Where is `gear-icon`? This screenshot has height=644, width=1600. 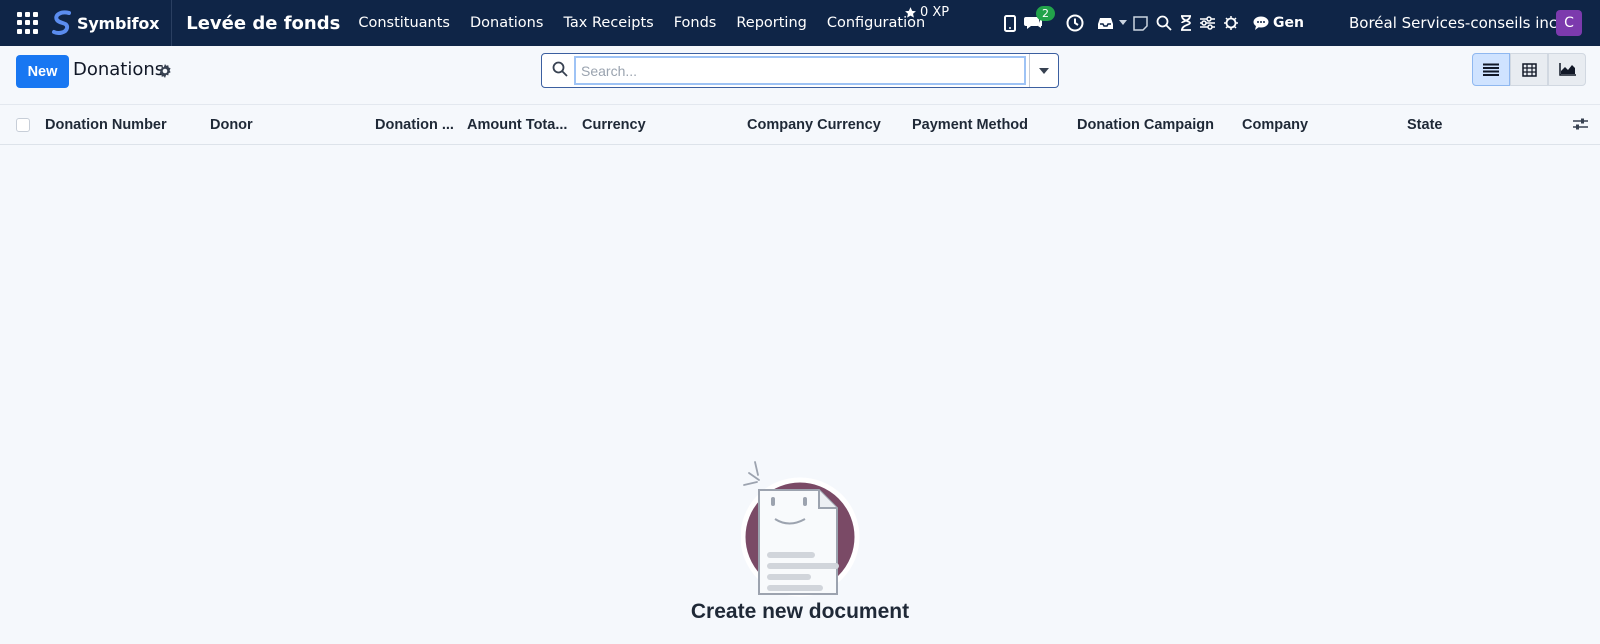 gear-icon is located at coordinates (165, 72).